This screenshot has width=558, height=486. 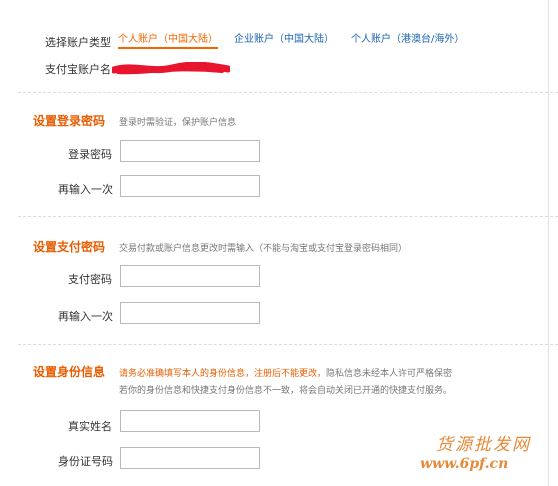 I want to click on payment-section-hint: 交易付款或账户信息更改时需输入（不能与淘宝或支付宝登录密码相同）, so click(x=263, y=249).